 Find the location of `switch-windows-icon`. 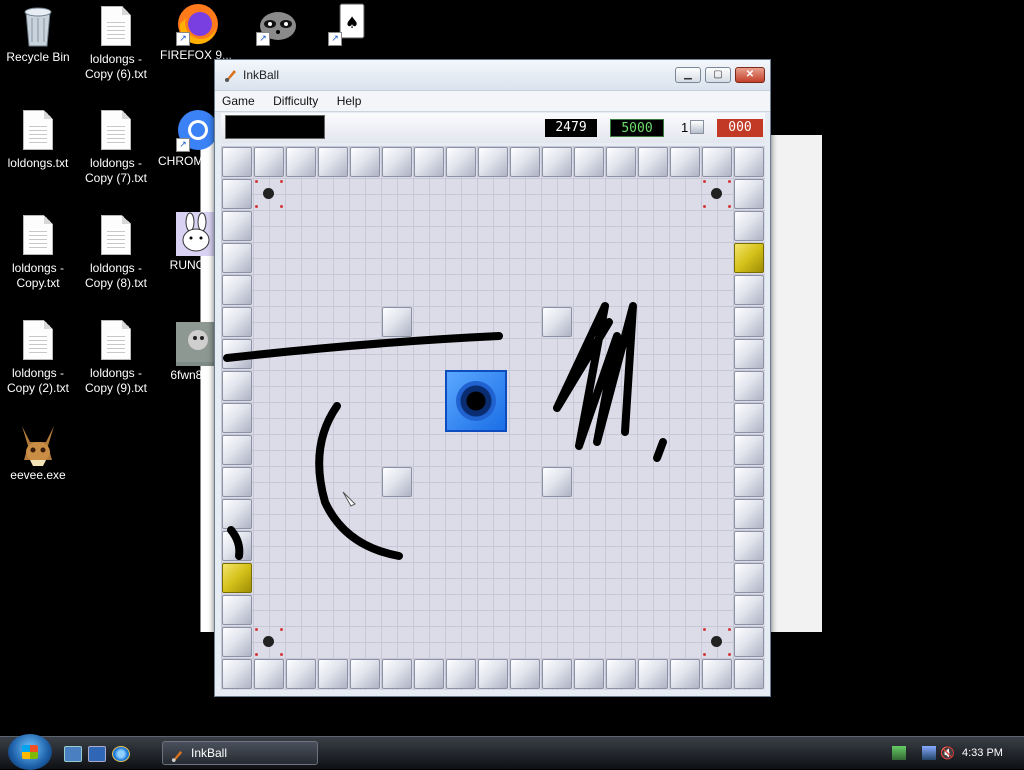

switch-windows-icon is located at coordinates (97, 754).